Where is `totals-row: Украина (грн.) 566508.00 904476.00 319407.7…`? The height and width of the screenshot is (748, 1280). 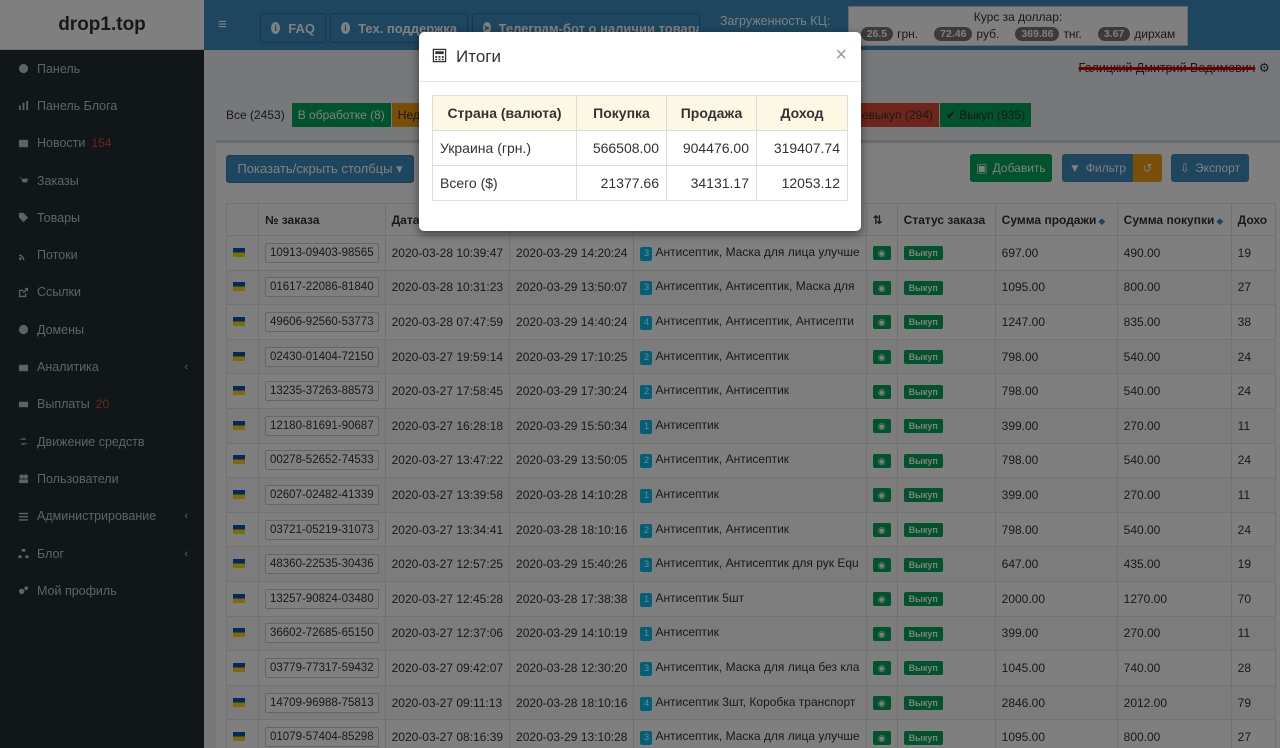
totals-row: Украина (грн.) 566508.00 904476.00 319407.7… is located at coordinates (640, 148).